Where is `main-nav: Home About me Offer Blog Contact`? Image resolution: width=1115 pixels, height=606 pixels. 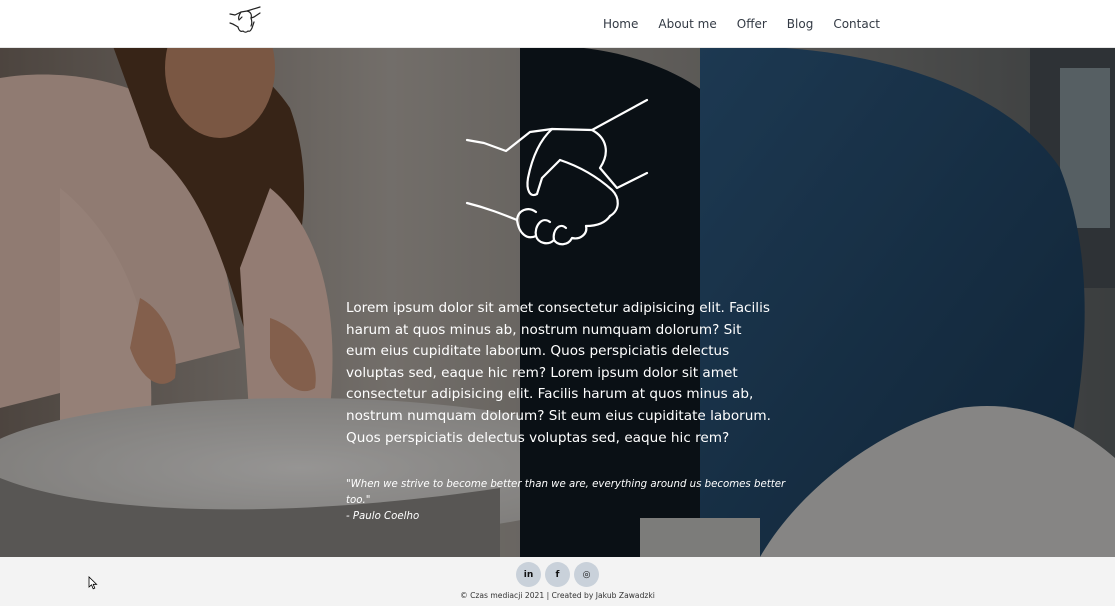 main-nav: Home About me Offer Blog Contact is located at coordinates (741, 24).